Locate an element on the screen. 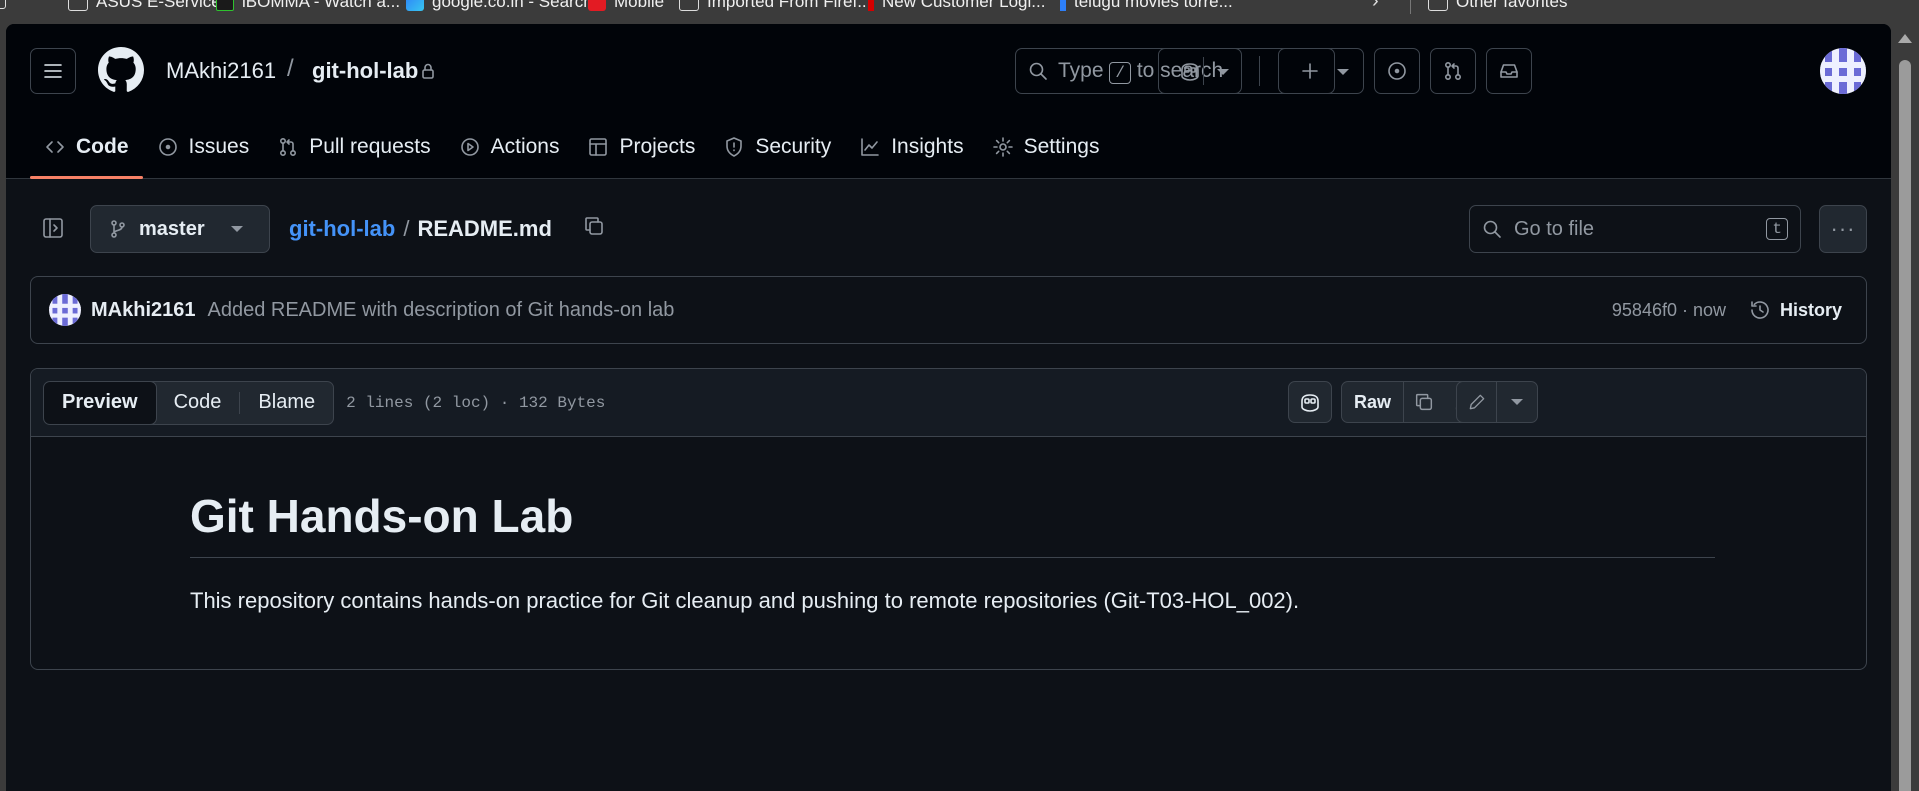 This screenshot has height=791, width=1919. play-icon is located at coordinates (469, 147).